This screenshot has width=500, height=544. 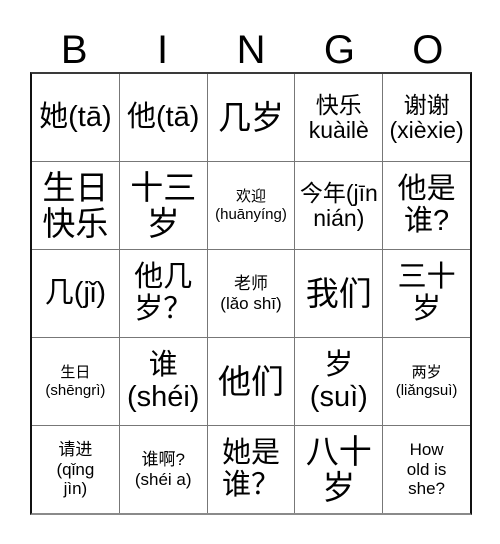 I want to click on bingo-cell-r4c2: 谁 (shéi), so click(x=162, y=381).